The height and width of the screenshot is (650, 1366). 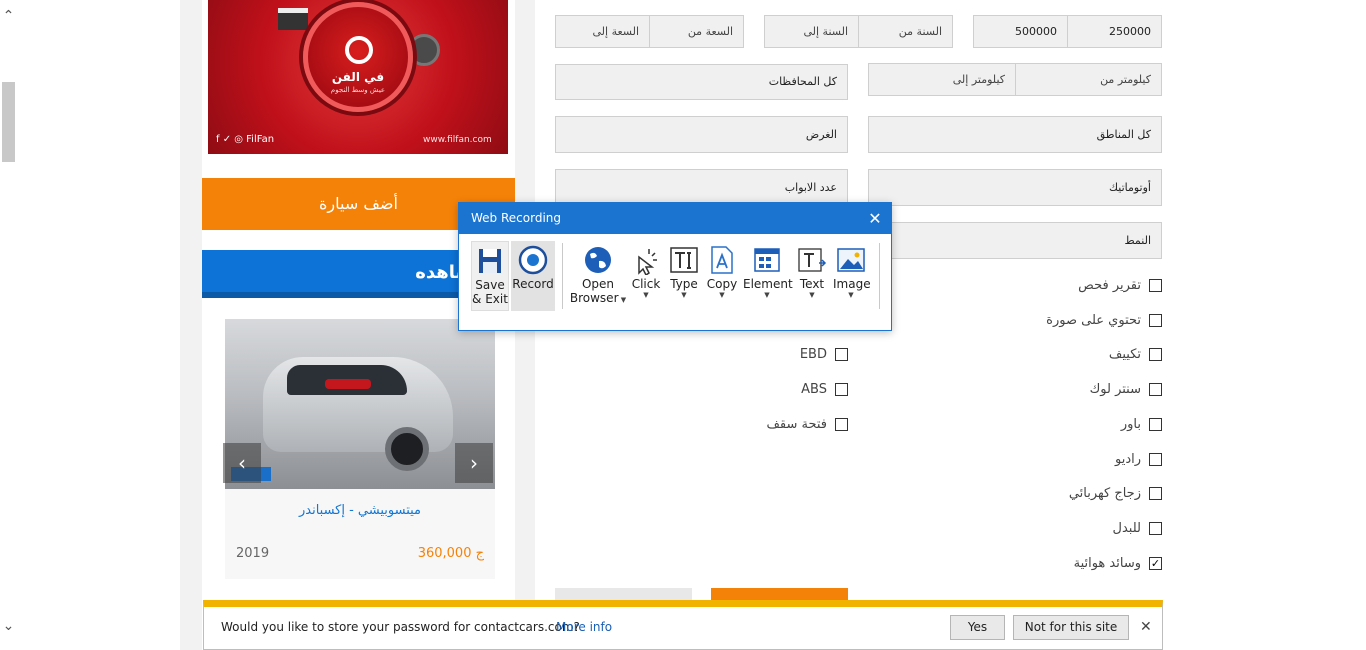 I want to click on car-title-link: ميتسوبيشي - إكسباندر, so click(x=360, y=510).